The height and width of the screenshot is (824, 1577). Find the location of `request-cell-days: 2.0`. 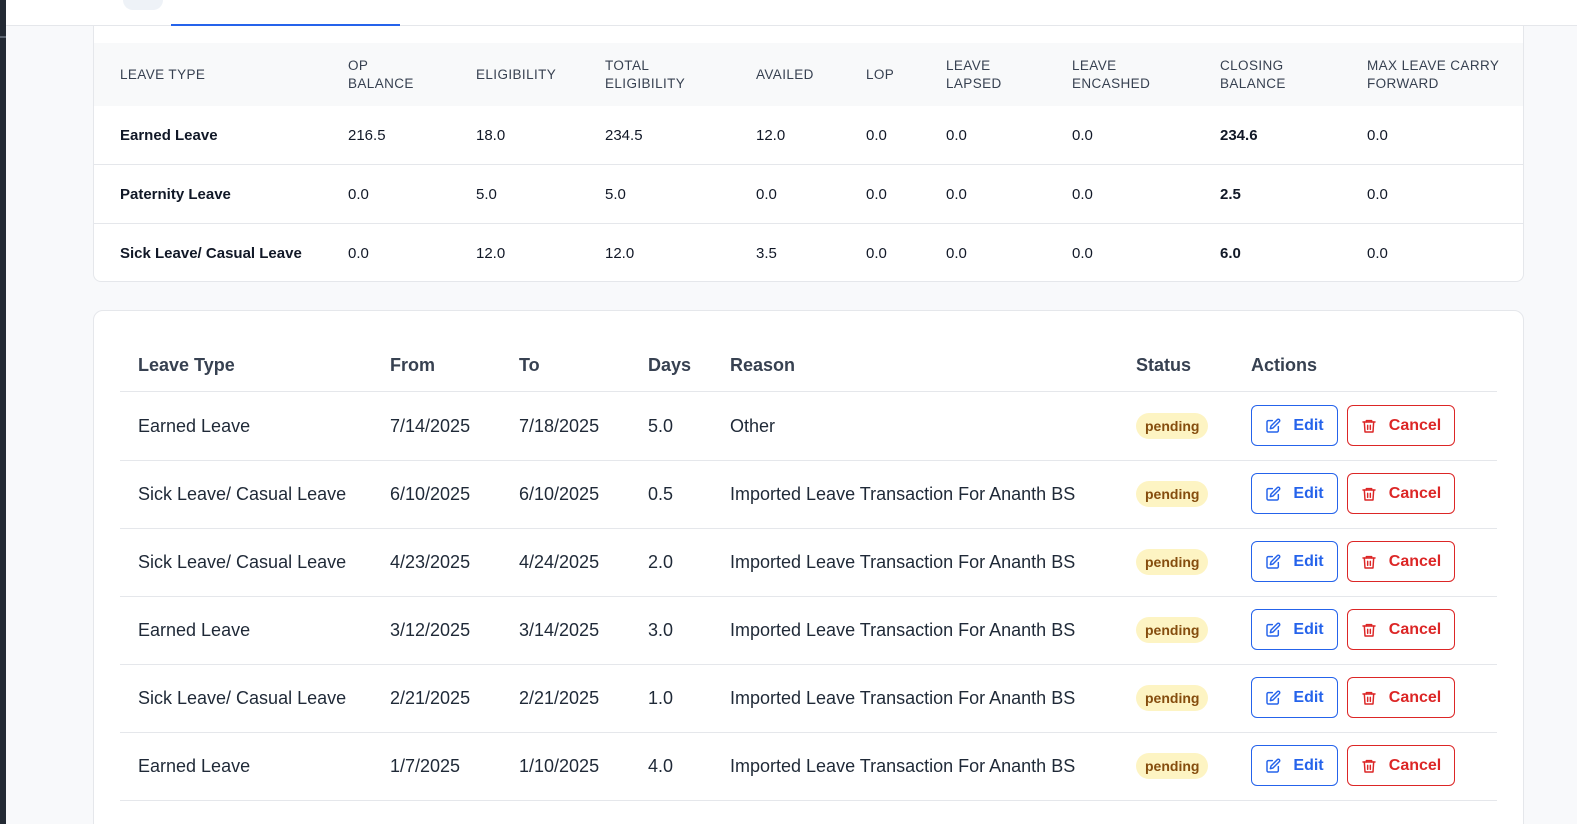

request-cell-days: 2.0 is located at coordinates (661, 562).